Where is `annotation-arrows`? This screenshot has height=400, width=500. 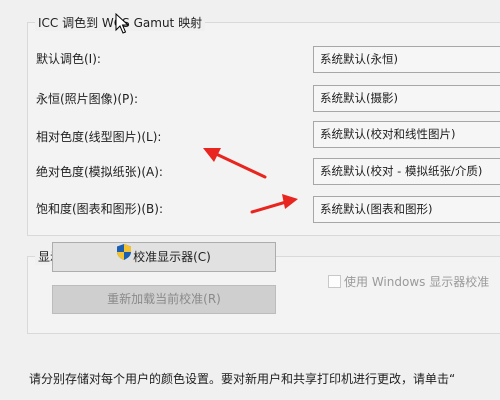
annotation-arrows is located at coordinates (250, 181).